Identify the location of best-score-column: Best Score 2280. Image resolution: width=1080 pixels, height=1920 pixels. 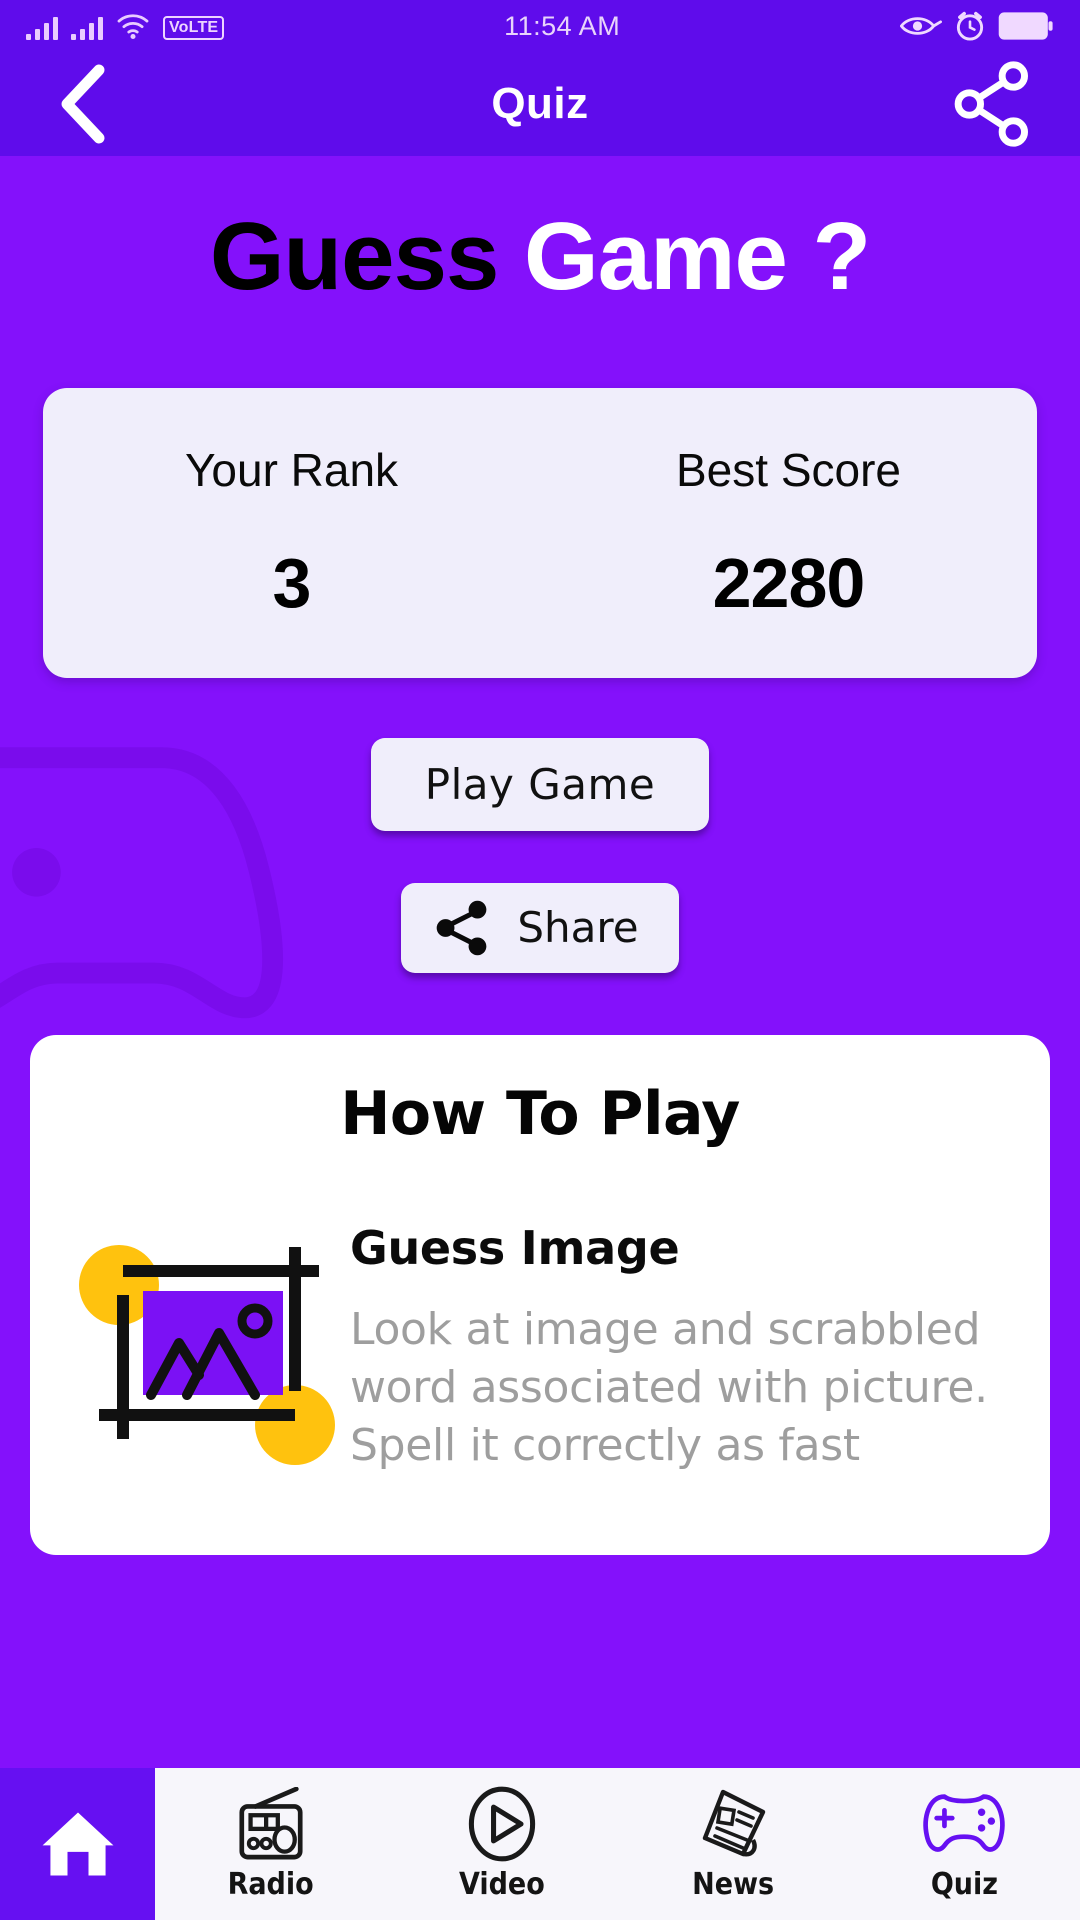
(788, 533).